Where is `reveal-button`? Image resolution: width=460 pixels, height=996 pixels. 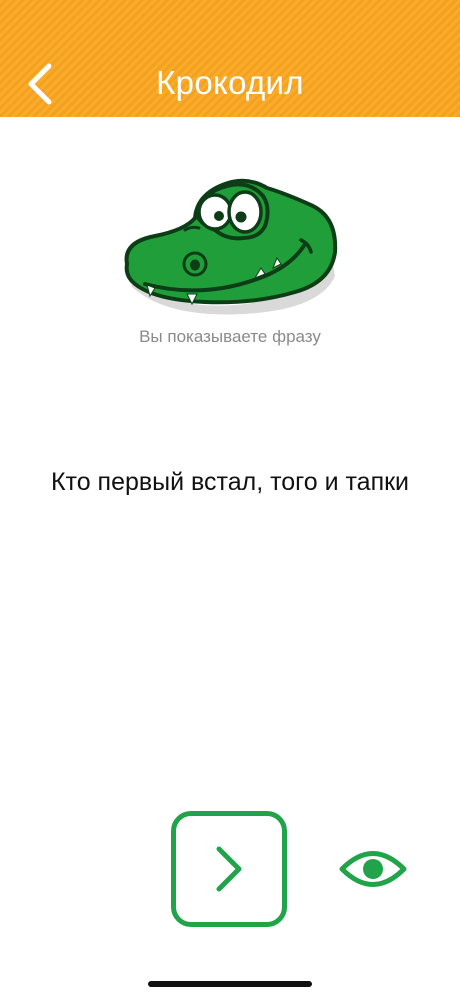
reveal-button is located at coordinates (373, 869).